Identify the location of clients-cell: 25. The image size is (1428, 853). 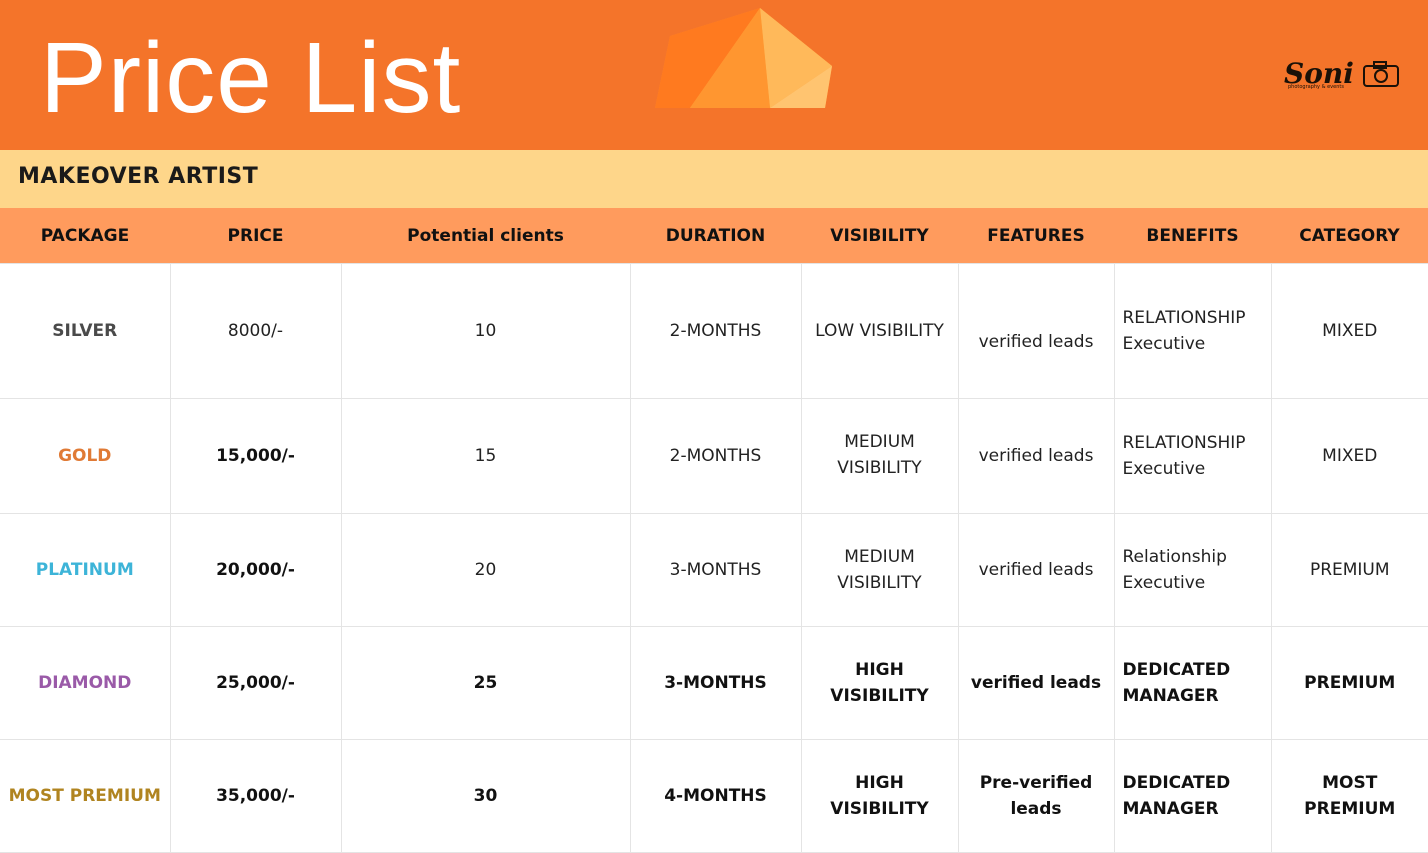
(485, 683).